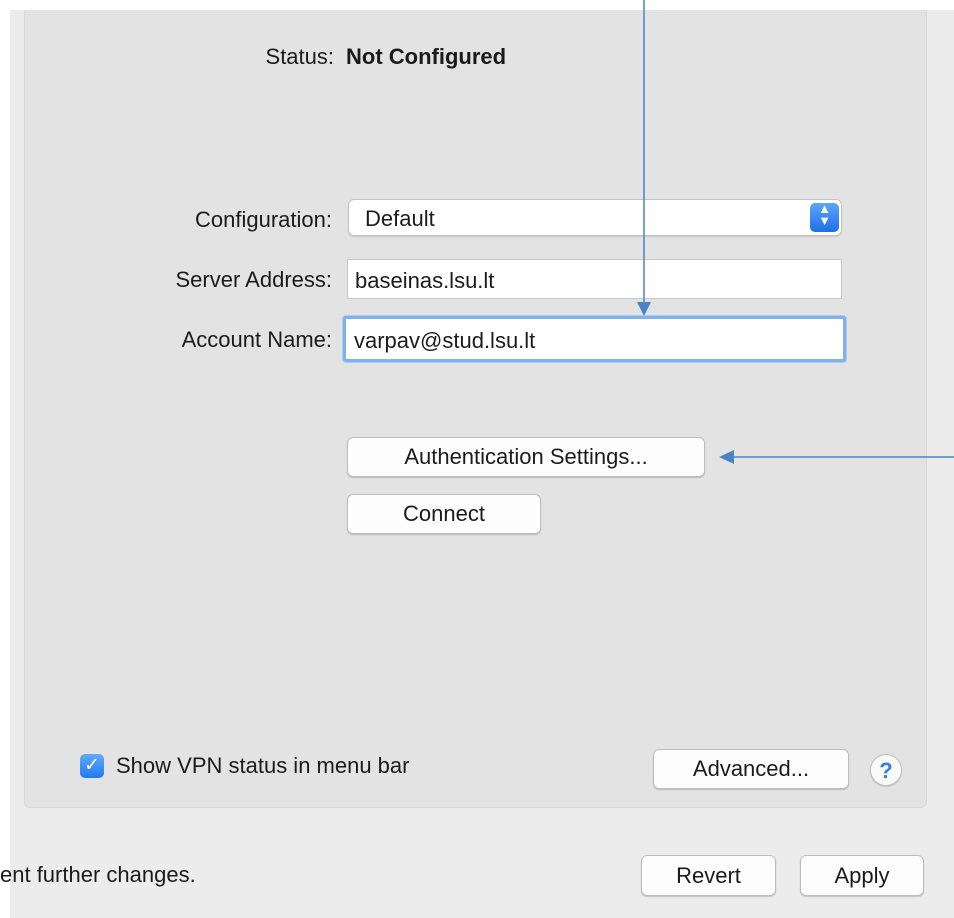 The width and height of the screenshot is (954, 918). I want to click on annotation-arrowhead-horizontal, so click(726, 457).